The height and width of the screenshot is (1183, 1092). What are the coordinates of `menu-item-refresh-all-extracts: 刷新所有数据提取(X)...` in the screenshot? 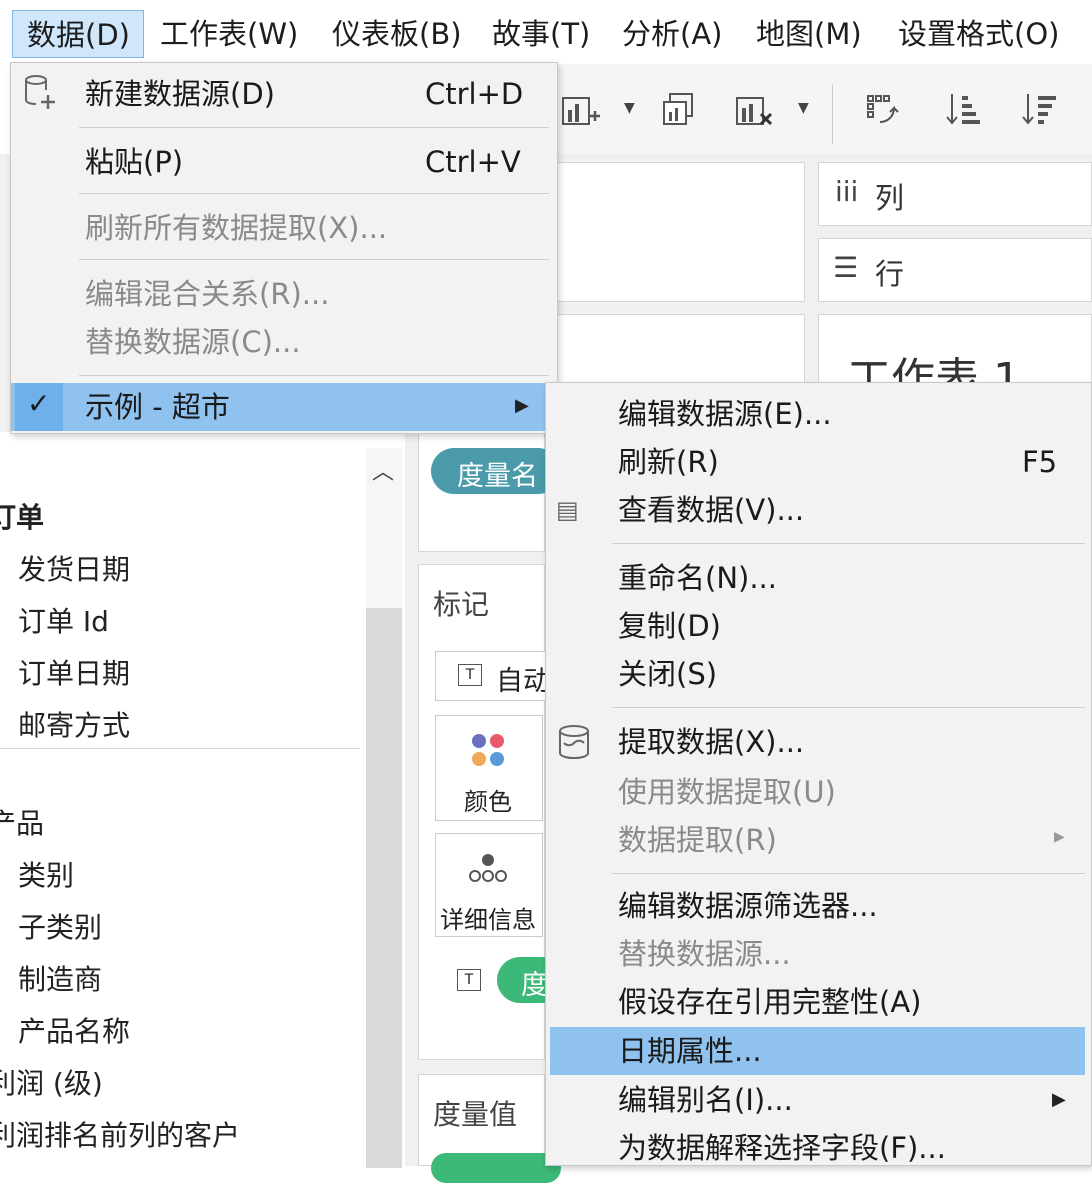 It's located at (284, 228).